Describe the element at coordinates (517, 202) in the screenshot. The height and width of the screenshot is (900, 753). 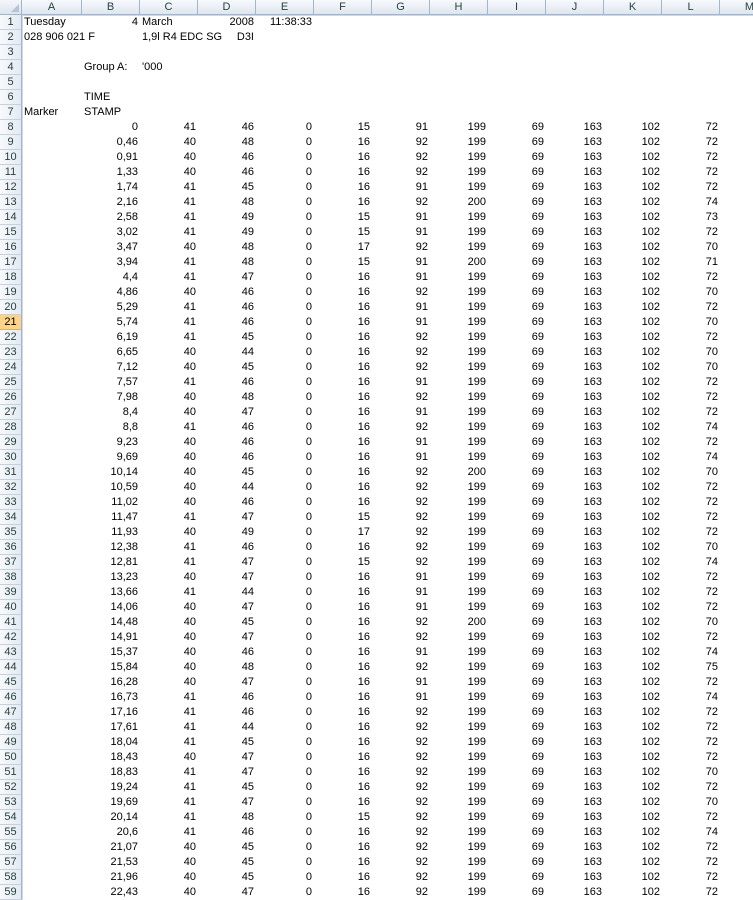
I see `cell-i13: 69` at that location.